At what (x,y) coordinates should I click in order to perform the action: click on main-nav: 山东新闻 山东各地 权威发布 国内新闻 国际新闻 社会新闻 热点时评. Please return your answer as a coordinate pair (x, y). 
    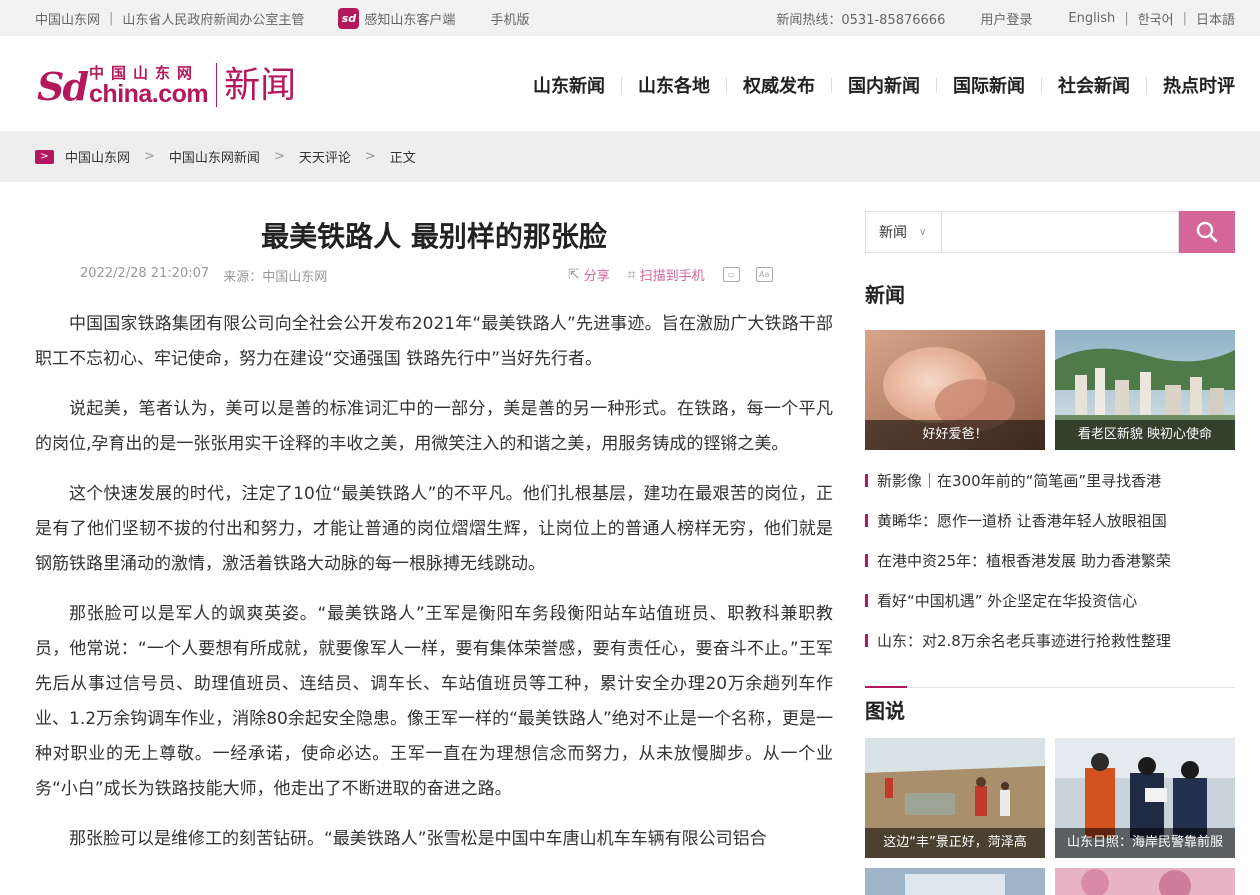
    Looking at the image, I should click on (884, 85).